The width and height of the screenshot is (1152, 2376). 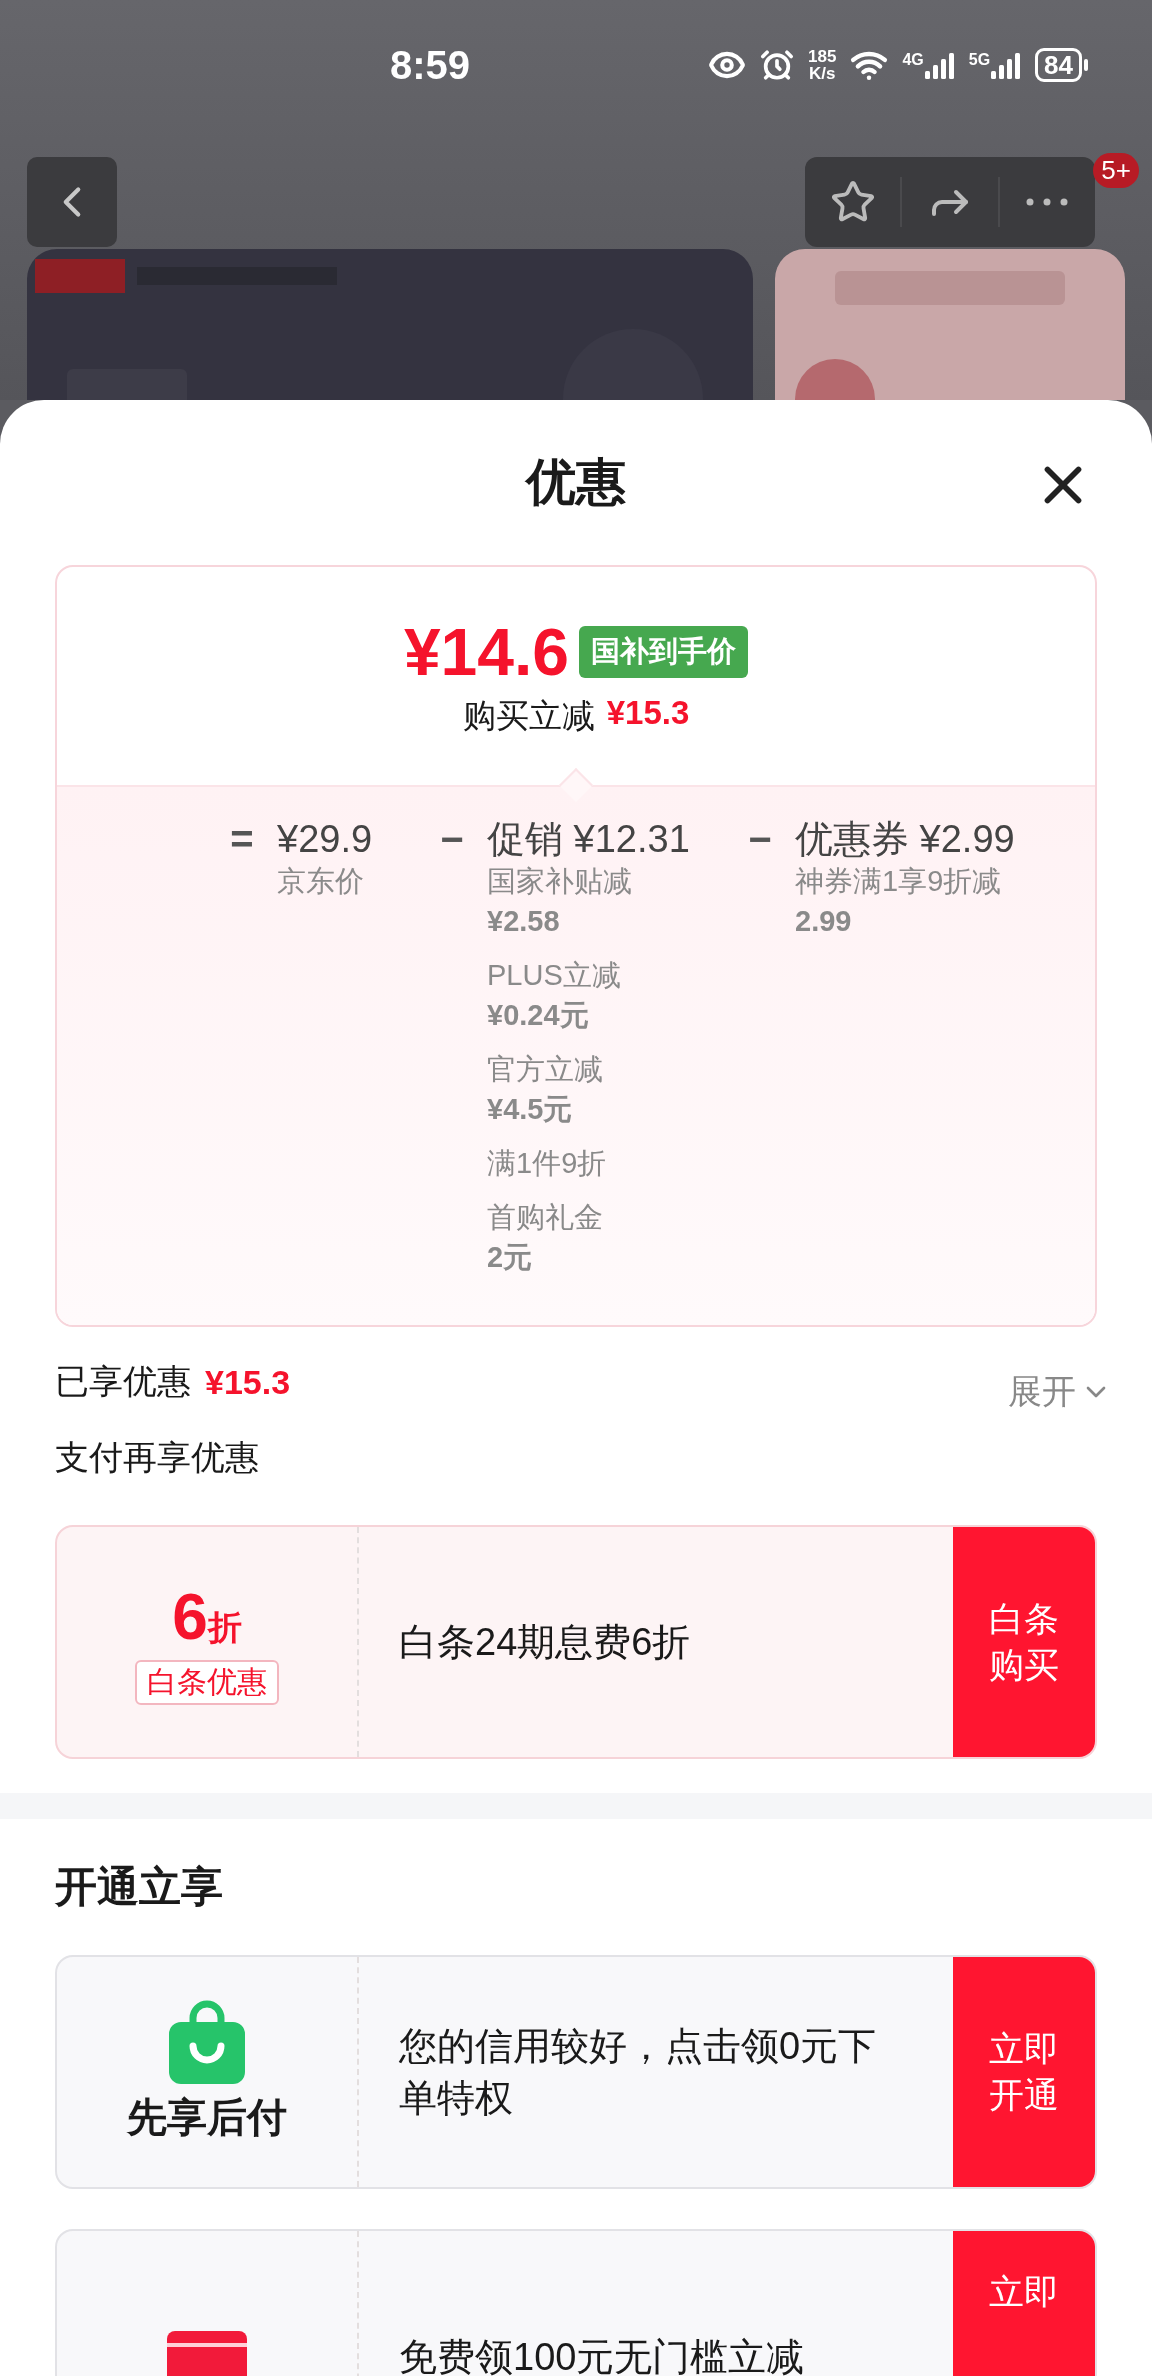 I want to click on offer-action-button: 立即开通, so click(x=1024, y=2072).